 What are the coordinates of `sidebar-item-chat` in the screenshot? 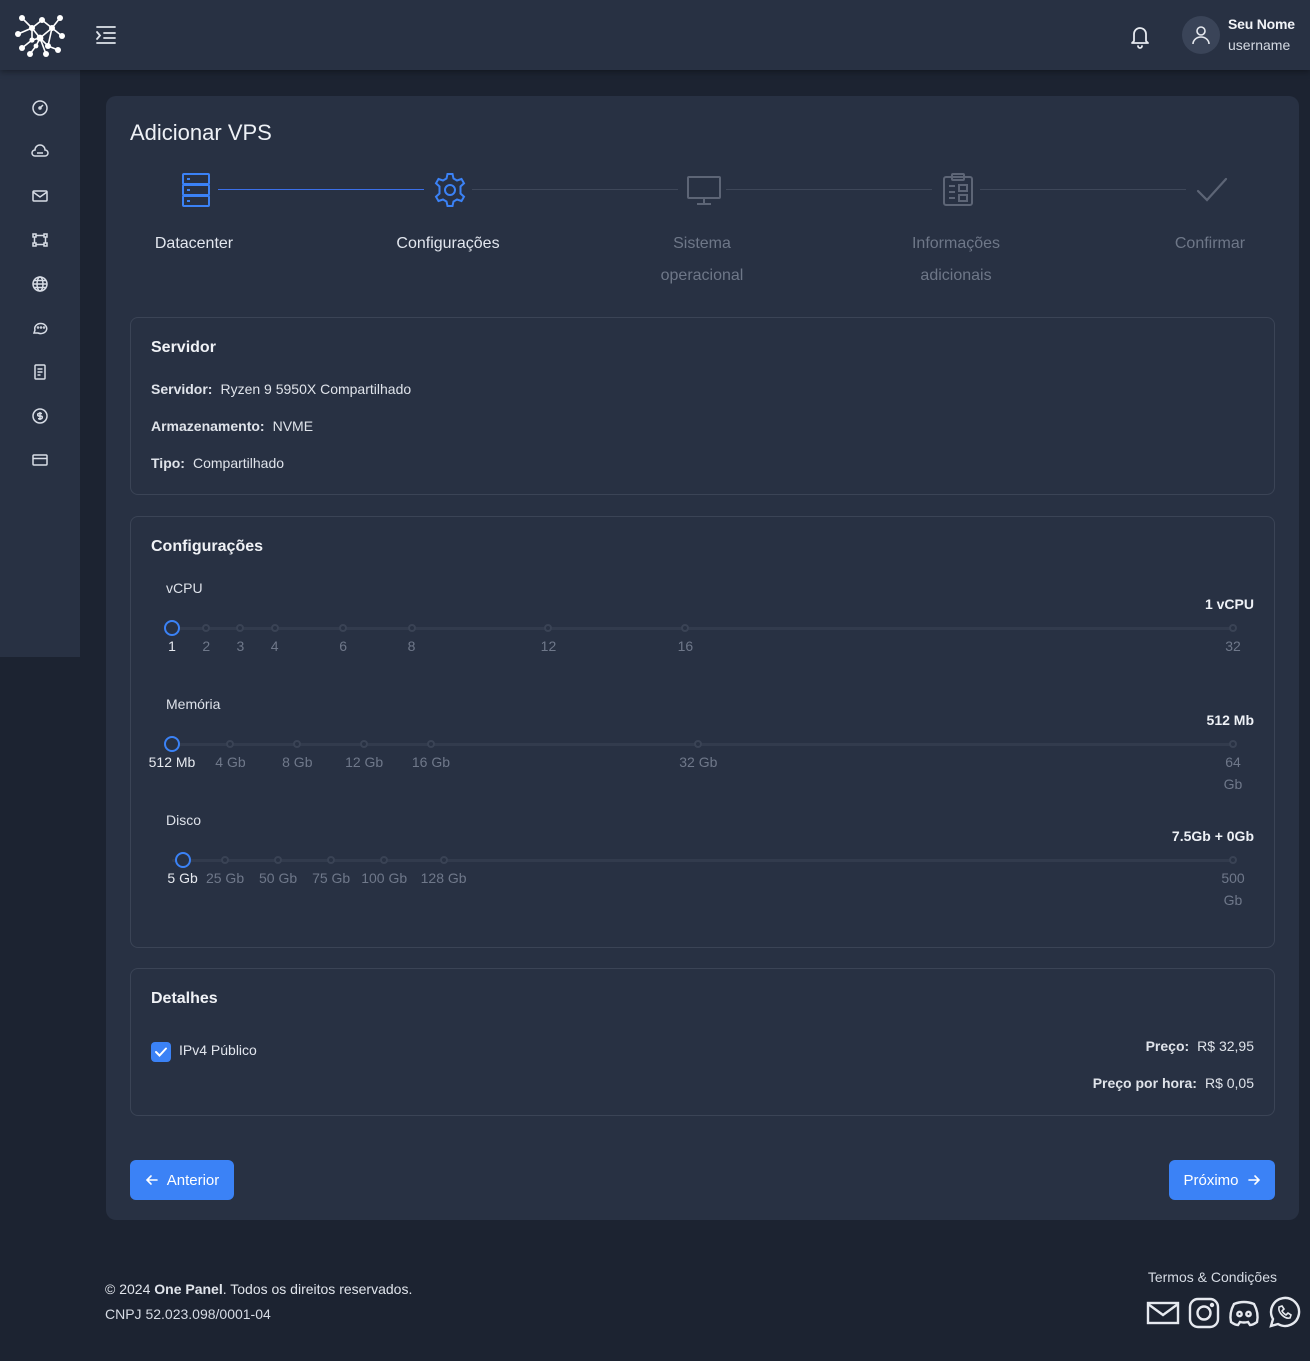 It's located at (40, 328).